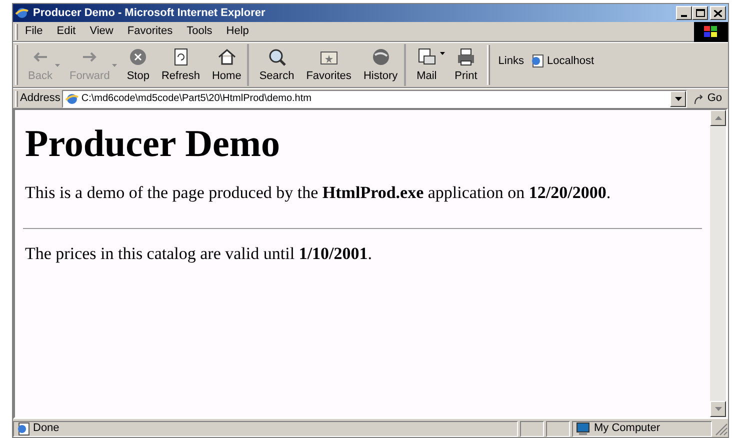 This screenshot has width=733, height=438. What do you see at coordinates (180, 65) in the screenshot?
I see `toolbar-item: Refresh` at bounding box center [180, 65].